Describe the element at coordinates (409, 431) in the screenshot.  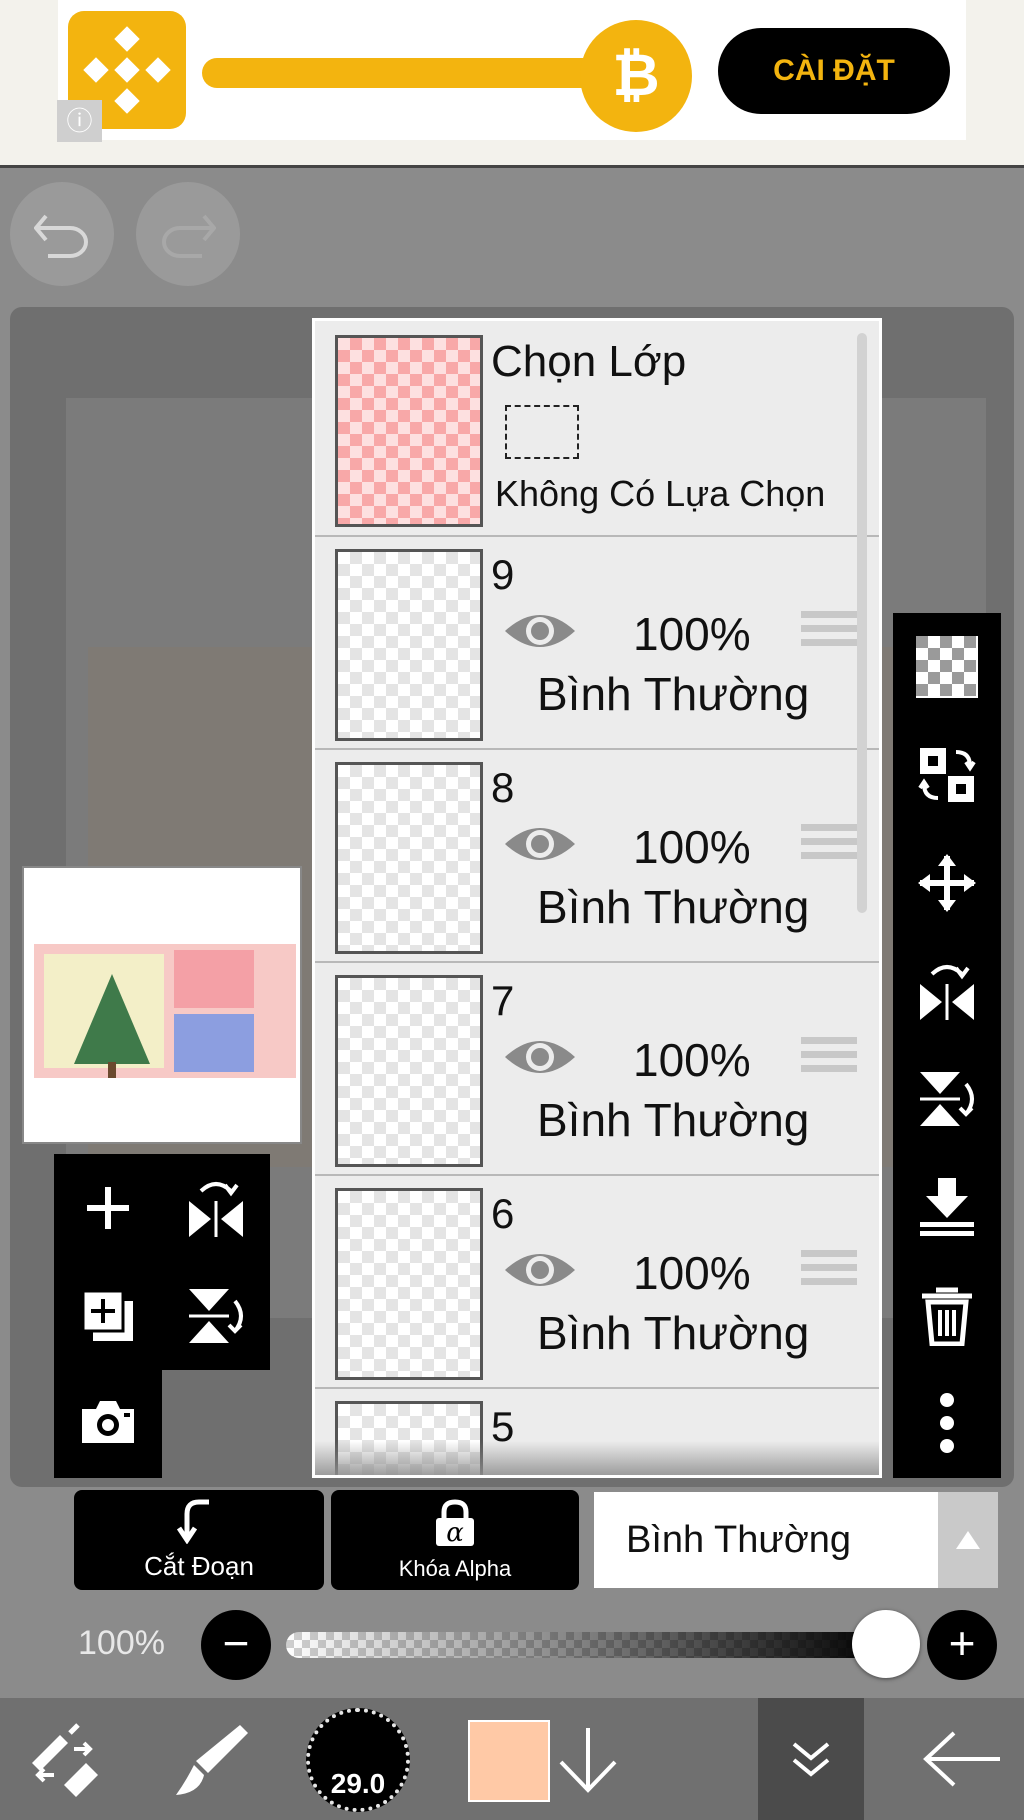
I see `selection-layer-thumbnail` at that location.